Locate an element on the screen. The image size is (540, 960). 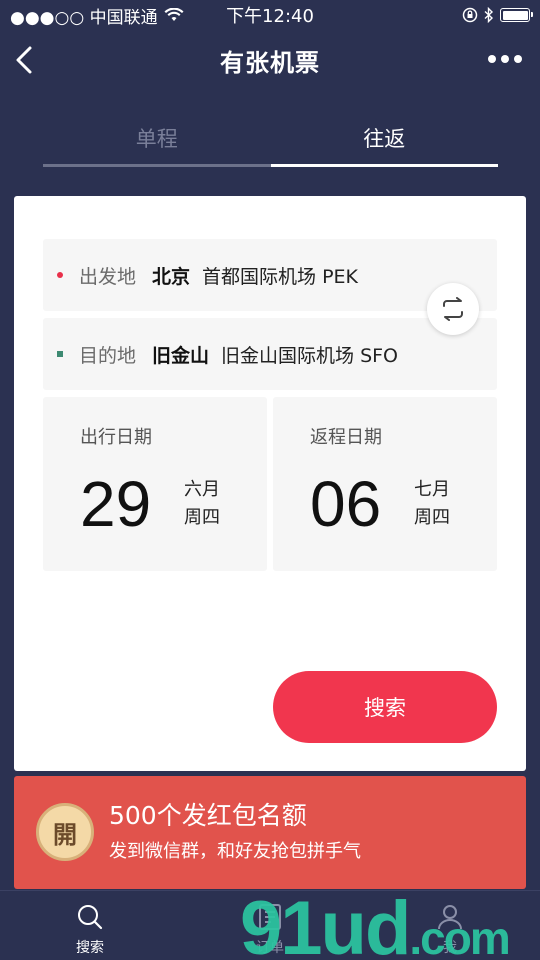
tabbar-label-search: 搜索 is located at coordinates (90, 948).